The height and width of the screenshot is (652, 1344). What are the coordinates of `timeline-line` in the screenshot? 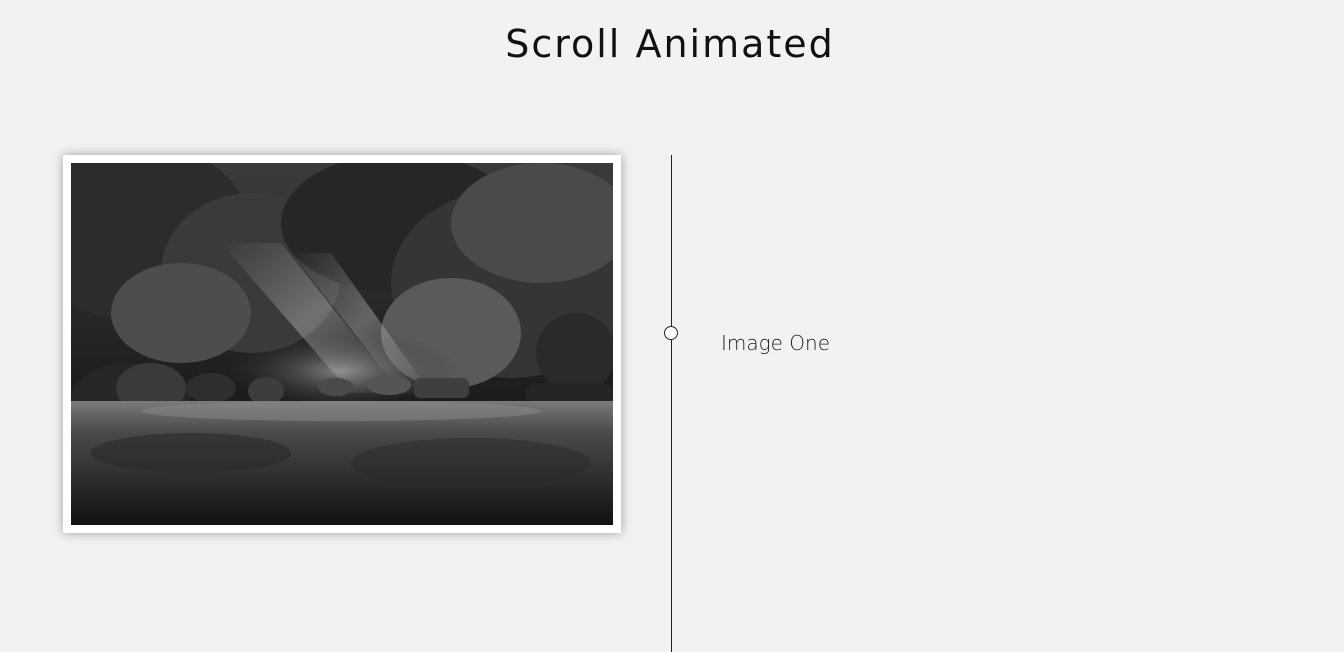 It's located at (671, 403).